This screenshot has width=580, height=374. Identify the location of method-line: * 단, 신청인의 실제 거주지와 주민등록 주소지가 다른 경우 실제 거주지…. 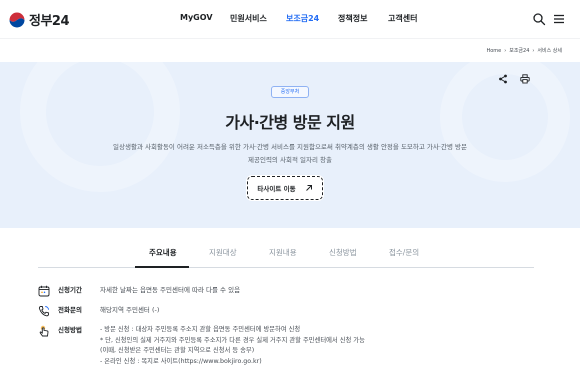
(232, 340).